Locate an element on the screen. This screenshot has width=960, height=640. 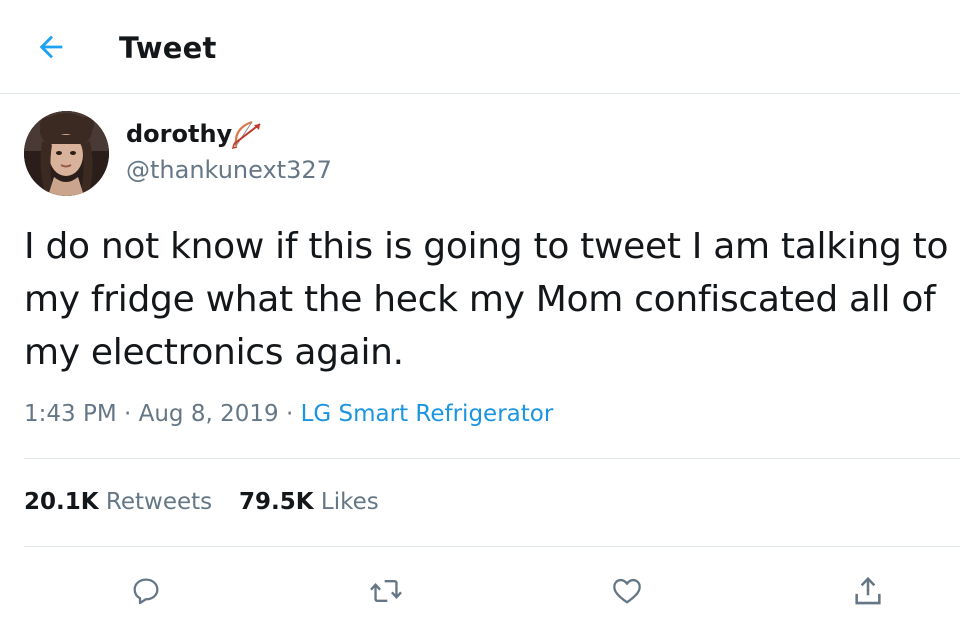
user-handle: @thankunext327 is located at coordinates (229, 170).